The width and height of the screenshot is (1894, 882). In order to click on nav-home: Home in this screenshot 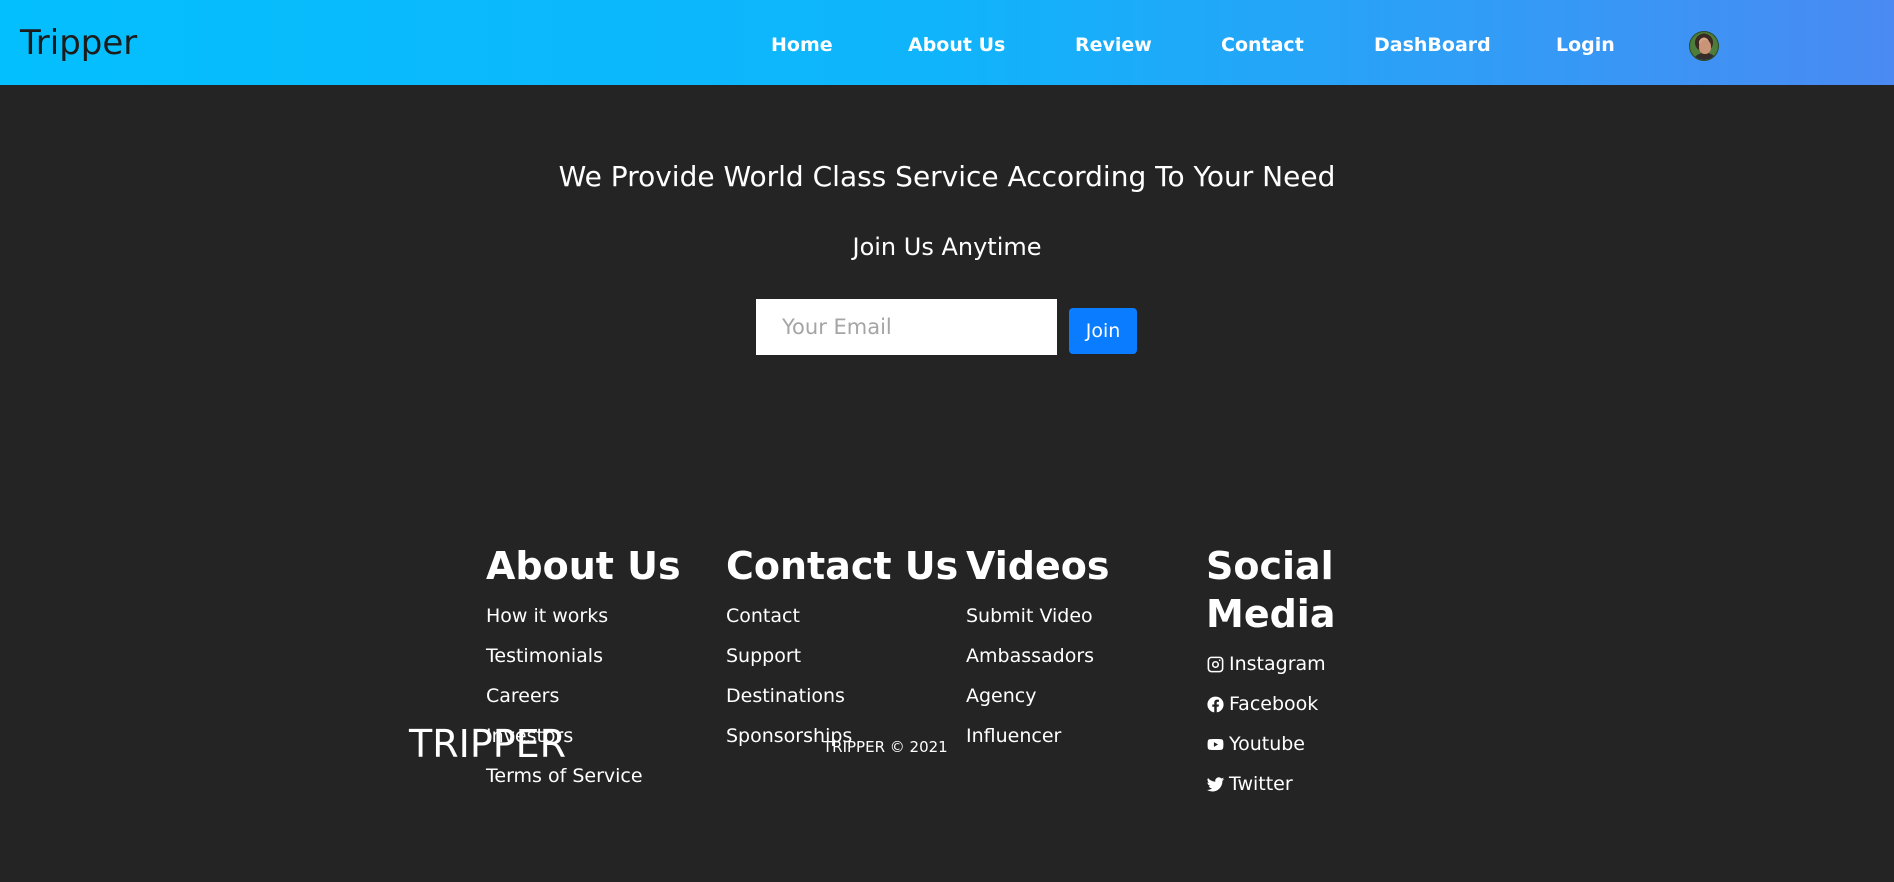, I will do `click(802, 45)`.